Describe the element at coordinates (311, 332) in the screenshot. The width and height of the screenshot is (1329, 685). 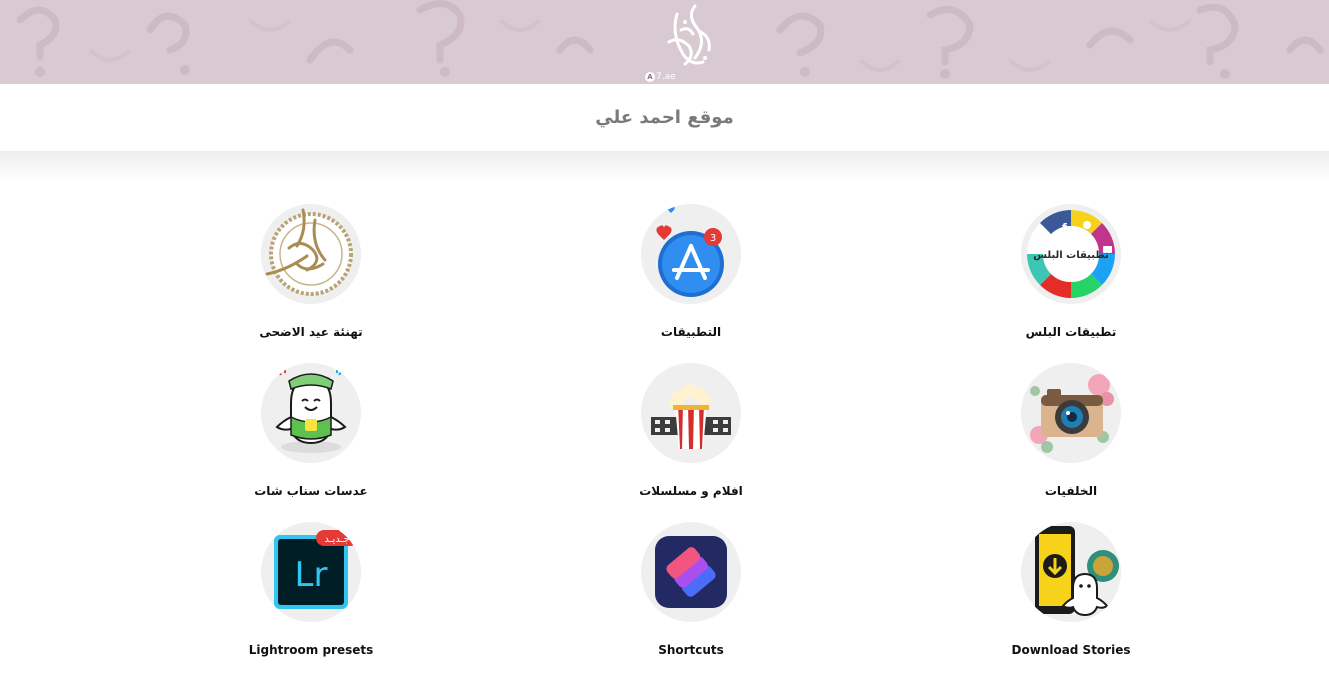
I see `tile-label: تهنئة عيد الاضحى` at that location.